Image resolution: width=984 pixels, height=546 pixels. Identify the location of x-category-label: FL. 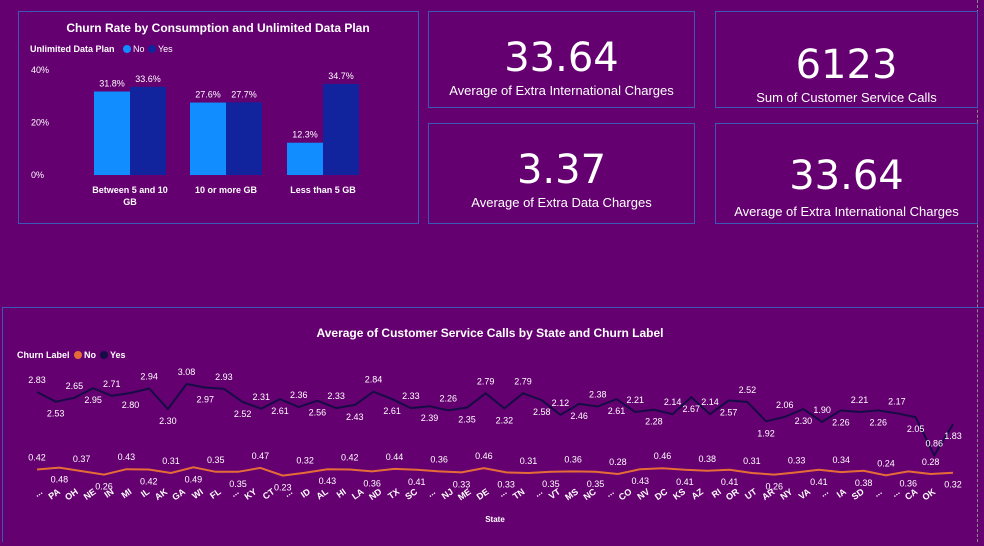
(215, 493).